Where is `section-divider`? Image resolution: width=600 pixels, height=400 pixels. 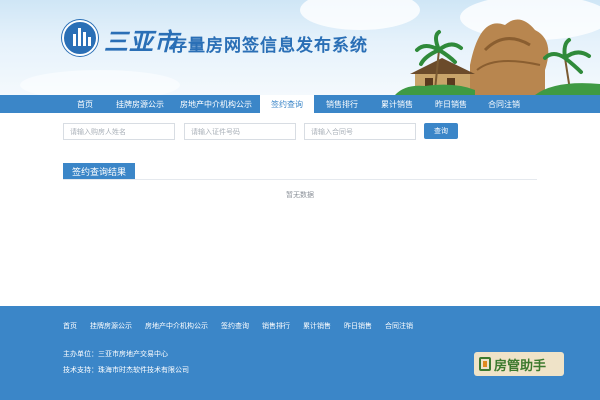
section-divider is located at coordinates (300, 179).